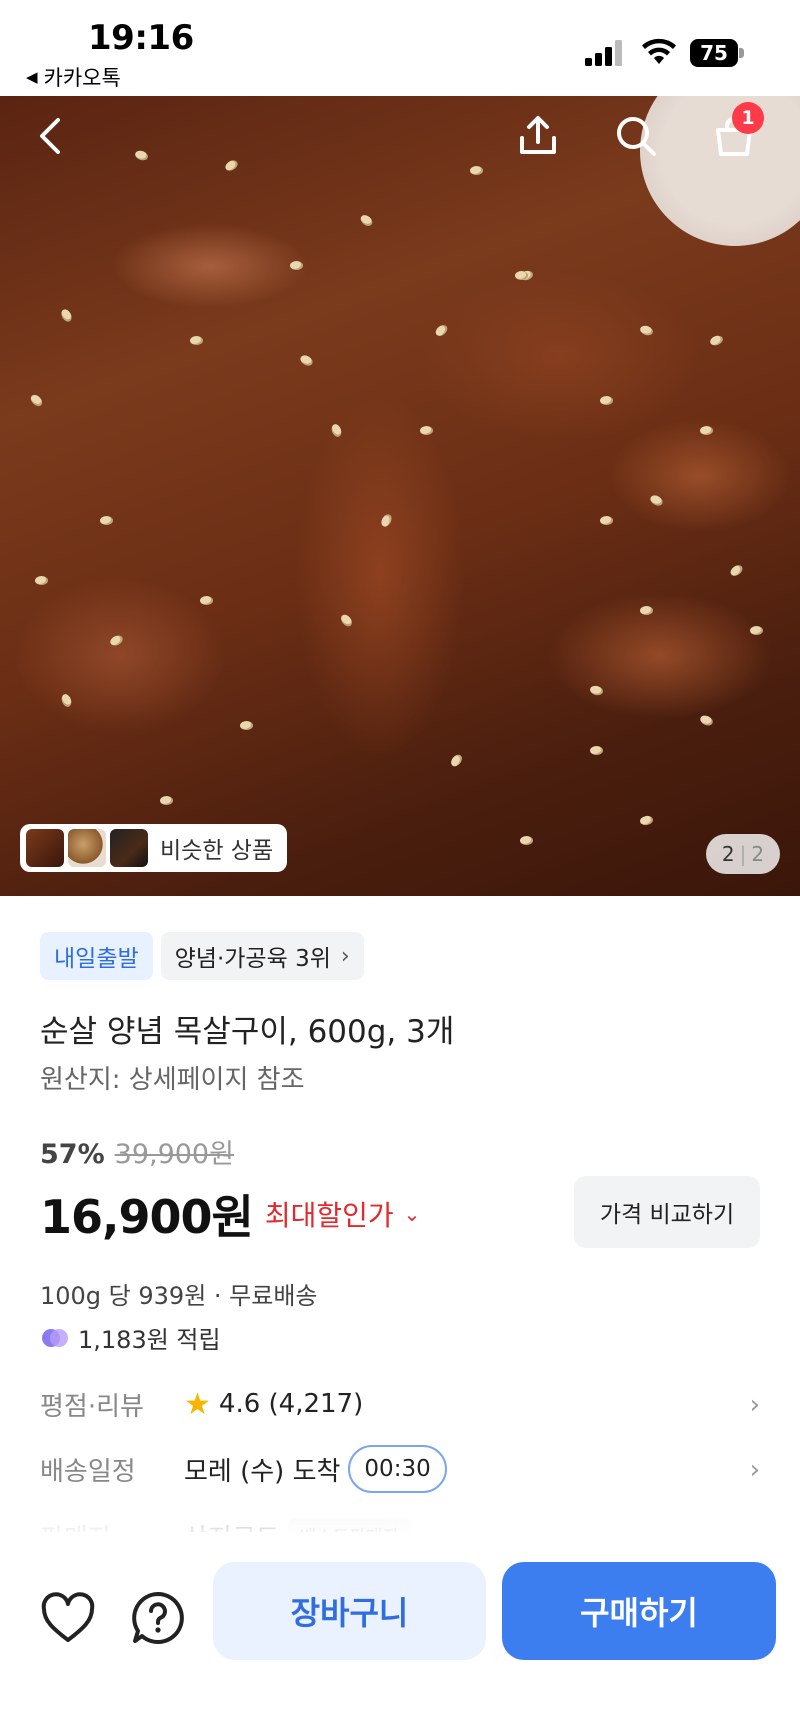 This screenshot has width=800, height=1731. Describe the element at coordinates (247, 1032) in the screenshot. I see `product-title: 순살 양념 목살구이, 600g, 3개` at that location.